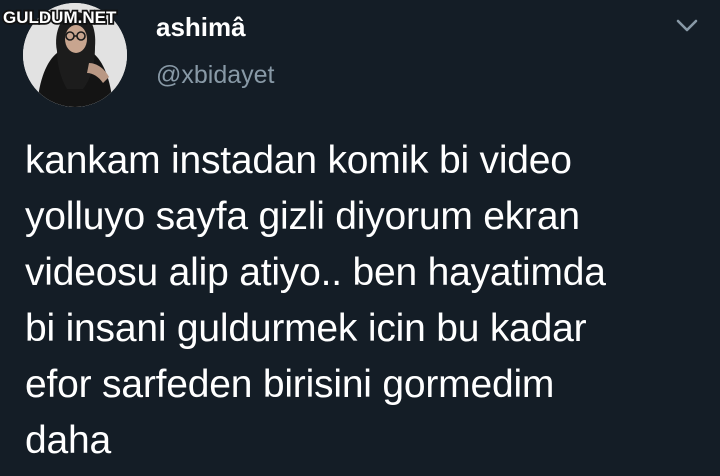 The height and width of the screenshot is (476, 720). I want to click on user-handle: @xbidayet, so click(215, 75).